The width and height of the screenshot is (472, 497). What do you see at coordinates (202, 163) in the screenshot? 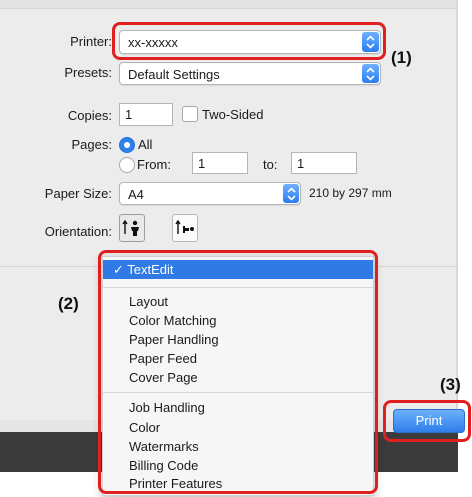
I see `pages-from-value: 1` at bounding box center [202, 163].